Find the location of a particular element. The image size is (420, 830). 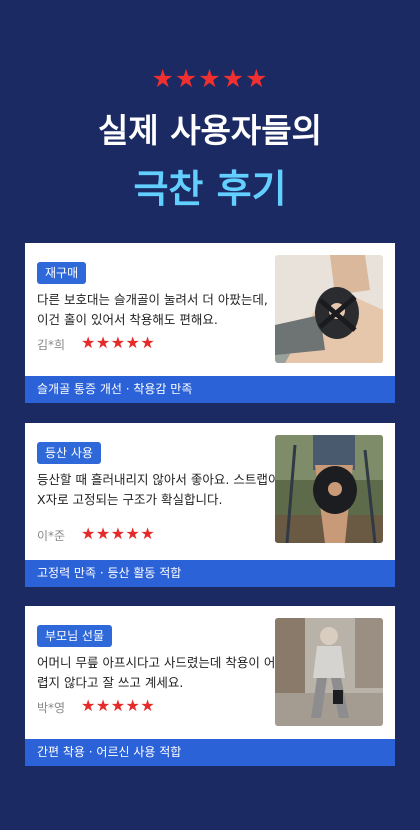

review-summary: 간편 착용 · 어르신 사용 적합 is located at coordinates (210, 752).